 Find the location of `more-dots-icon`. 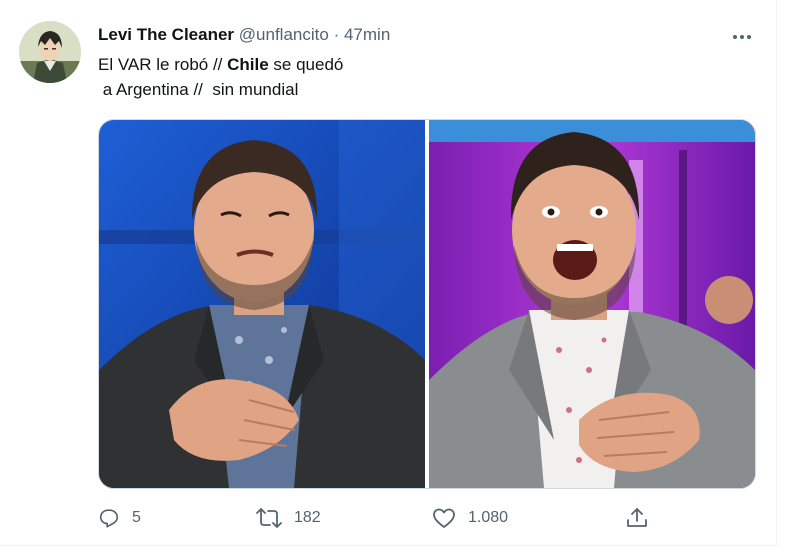

more-dots-icon is located at coordinates (742, 35).